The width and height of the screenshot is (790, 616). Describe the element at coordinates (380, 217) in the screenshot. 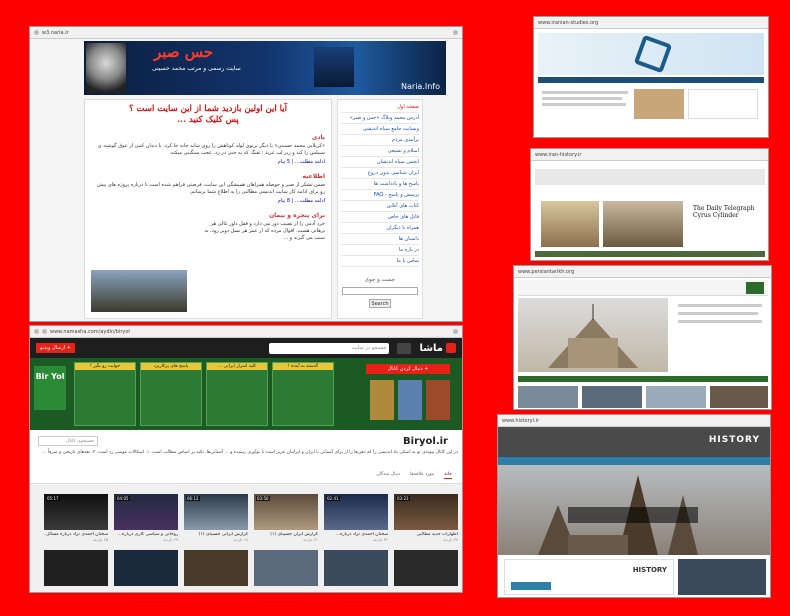

I see `sidebar-item: فایل های خاص` at that location.